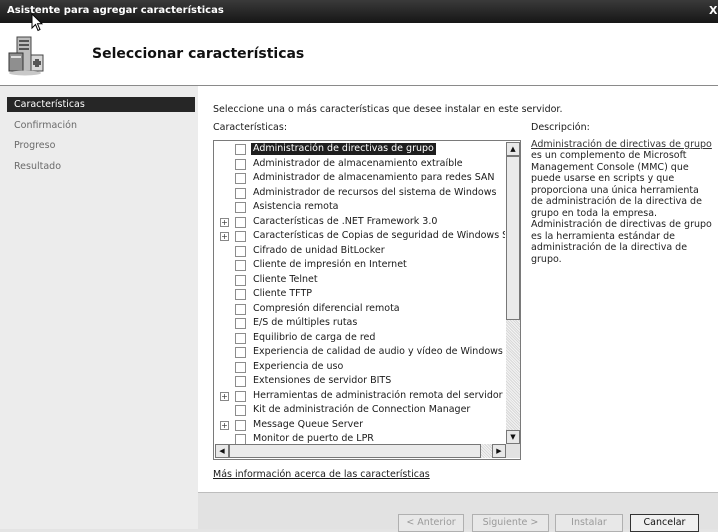 The width and height of the screenshot is (718, 532). What do you see at coordinates (360, 367) in the screenshot?
I see `feature-row: Experiencia de uso` at bounding box center [360, 367].